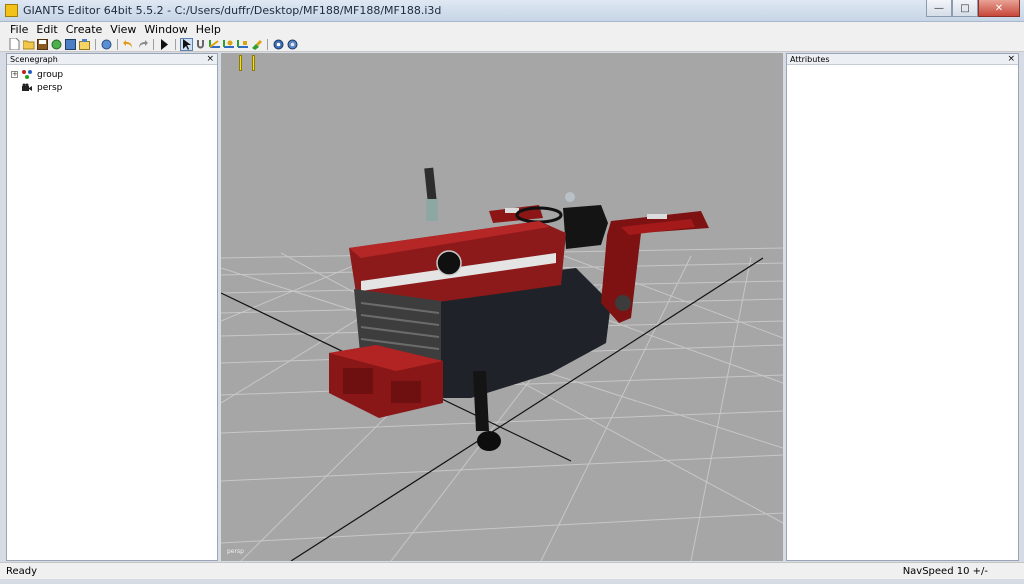  I want to click on expand-icon: +, so click(14, 74).